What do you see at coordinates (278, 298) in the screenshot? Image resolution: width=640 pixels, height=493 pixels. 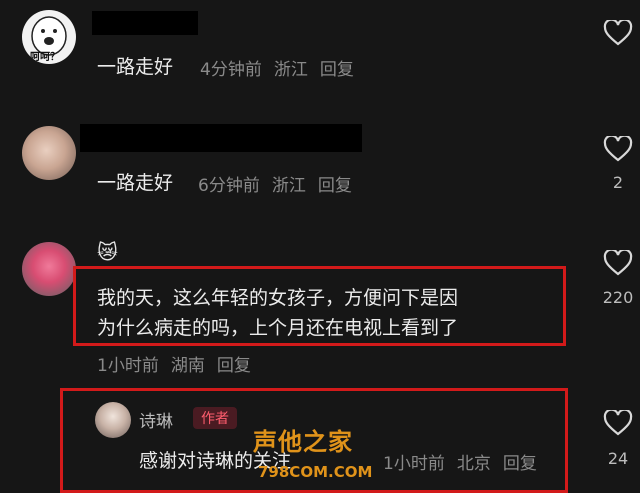 I see `comment-text-line-1: 我的天，这么年轻的女孩子，方便问下是因` at bounding box center [278, 298].